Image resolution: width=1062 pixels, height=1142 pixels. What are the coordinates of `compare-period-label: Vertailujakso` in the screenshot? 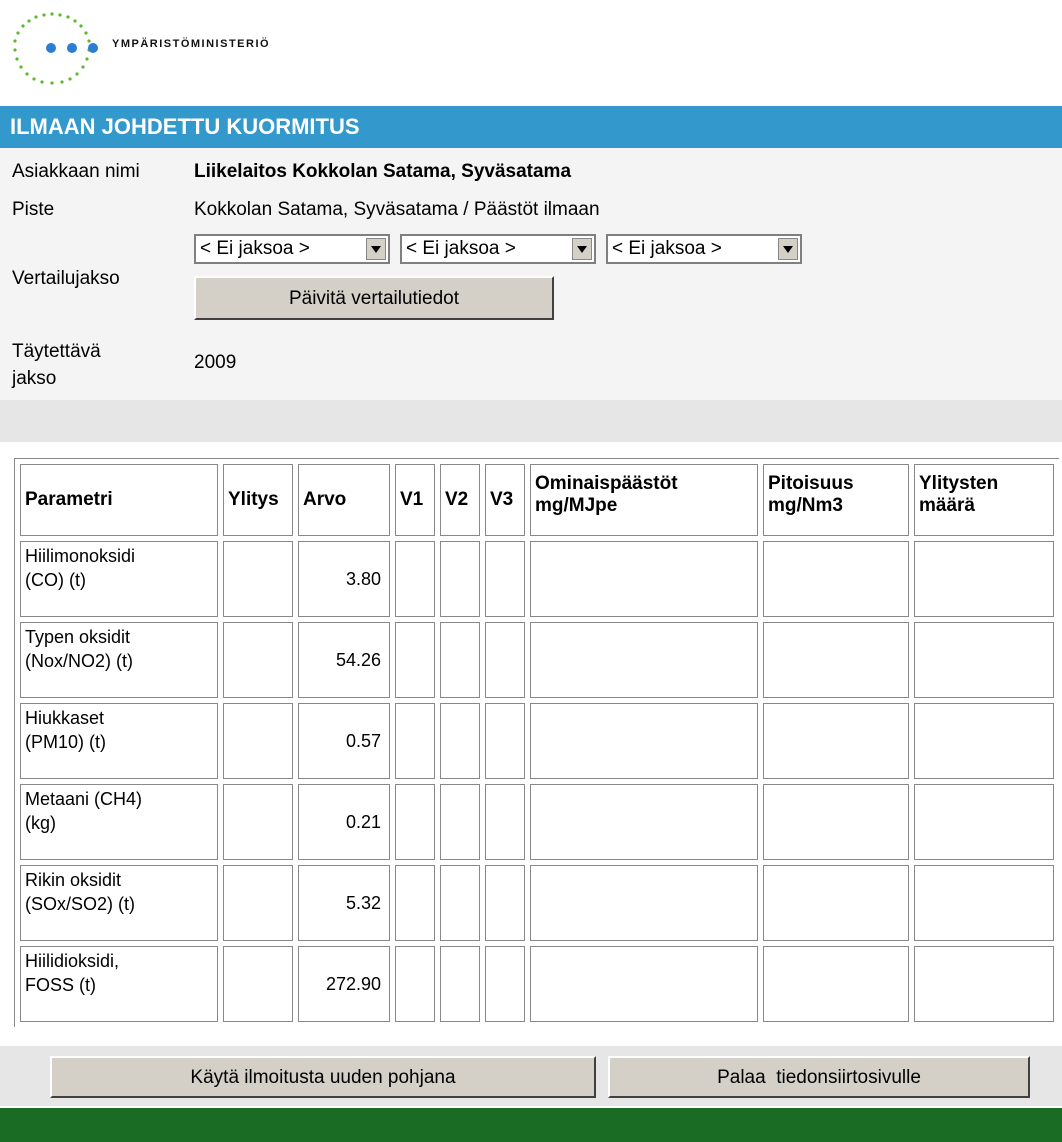 It's located at (66, 278).